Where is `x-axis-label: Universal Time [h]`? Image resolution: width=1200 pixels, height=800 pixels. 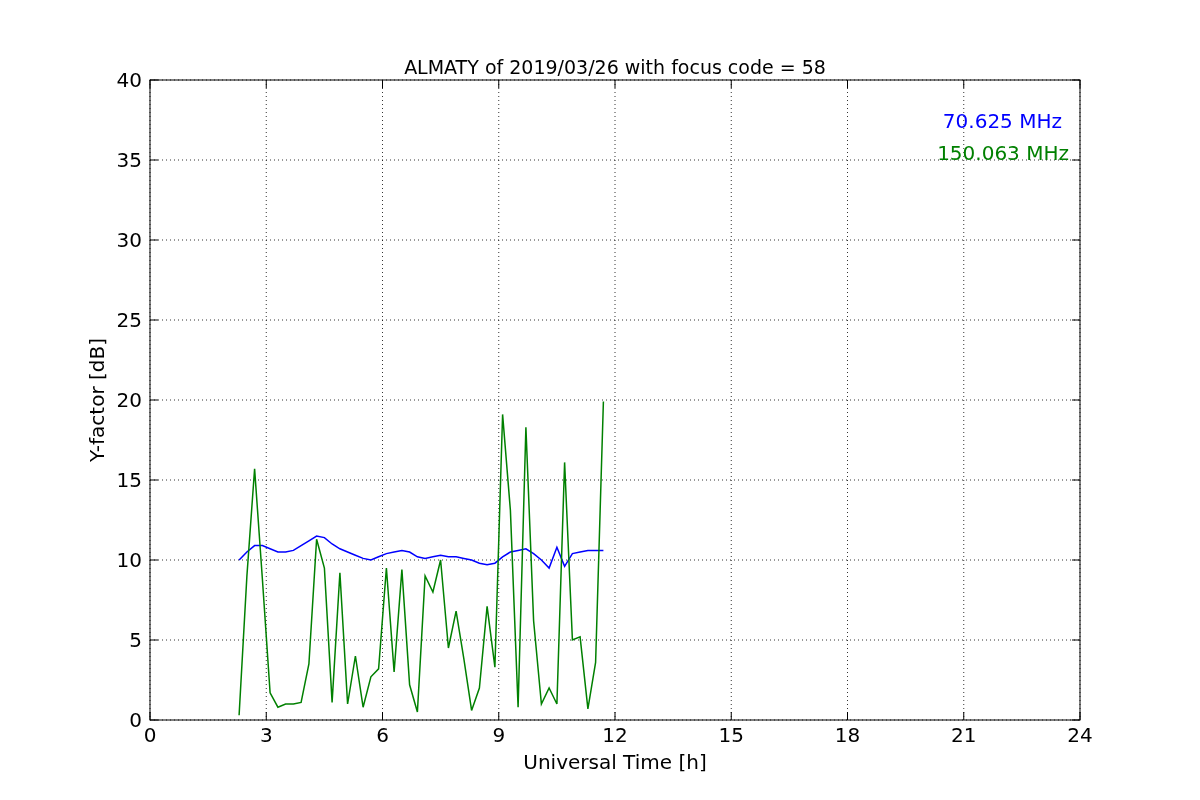
x-axis-label: Universal Time [h] is located at coordinates (615, 762).